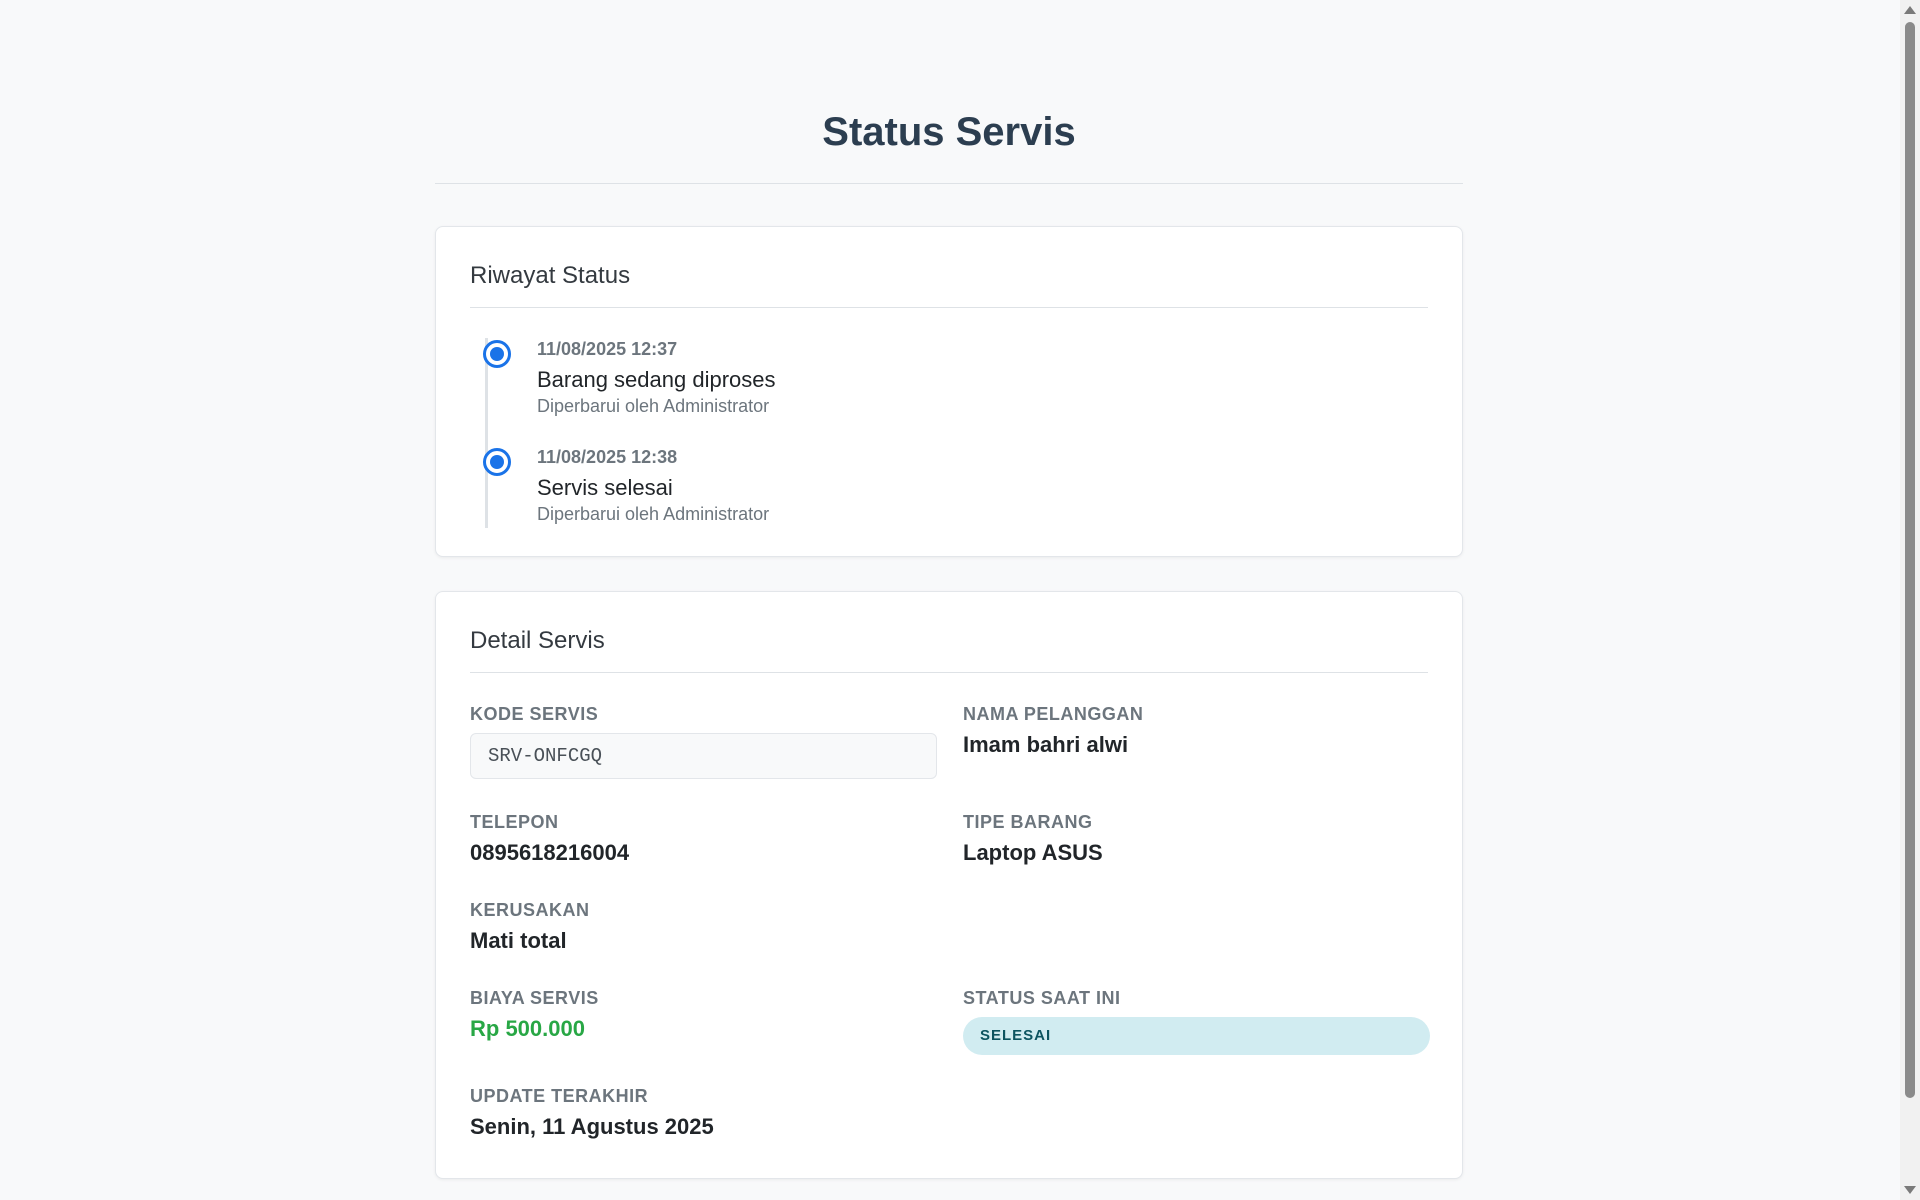 Image resolution: width=1920 pixels, height=1200 pixels. What do you see at coordinates (605, 487) in the screenshot?
I see `timeline-status: Servis selesai` at bounding box center [605, 487].